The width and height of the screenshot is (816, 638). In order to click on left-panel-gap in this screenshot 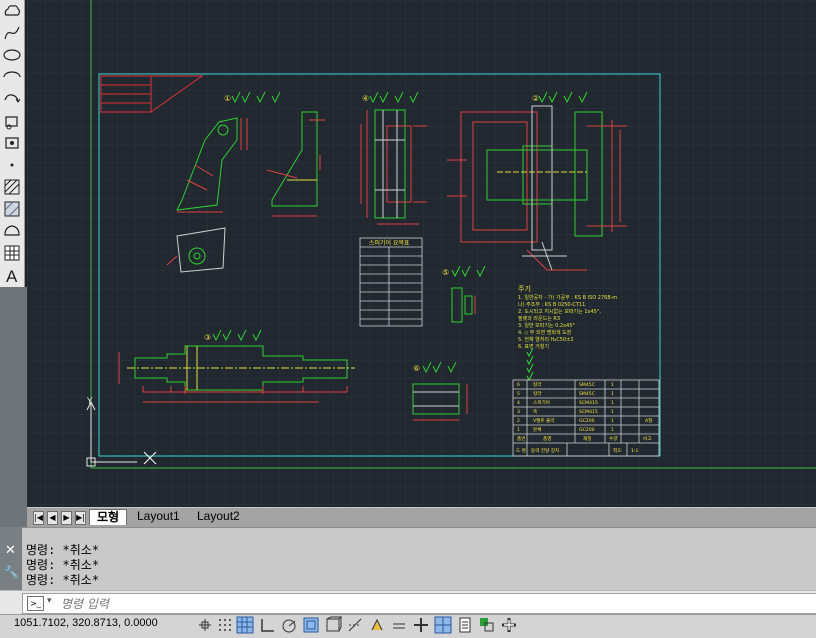, I will do `click(13, 407)`.